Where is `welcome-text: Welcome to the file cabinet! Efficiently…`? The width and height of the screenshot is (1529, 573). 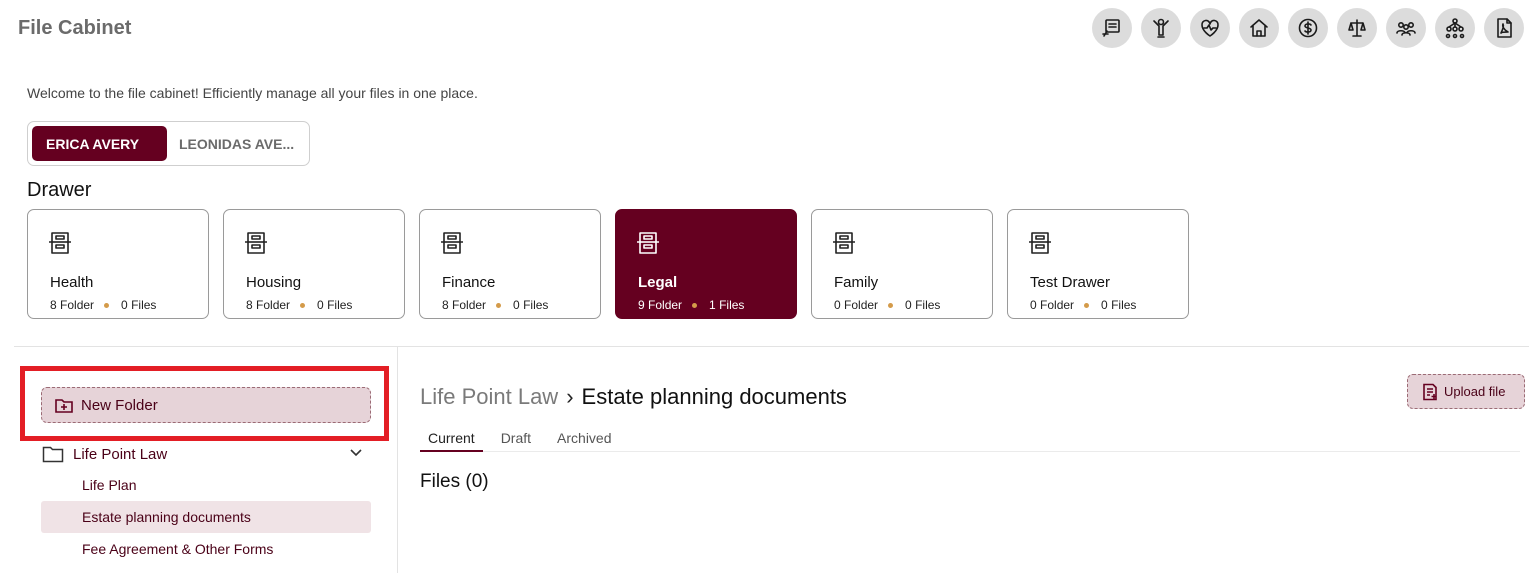 welcome-text: Welcome to the file cabinet! Efficiently… is located at coordinates (252, 93).